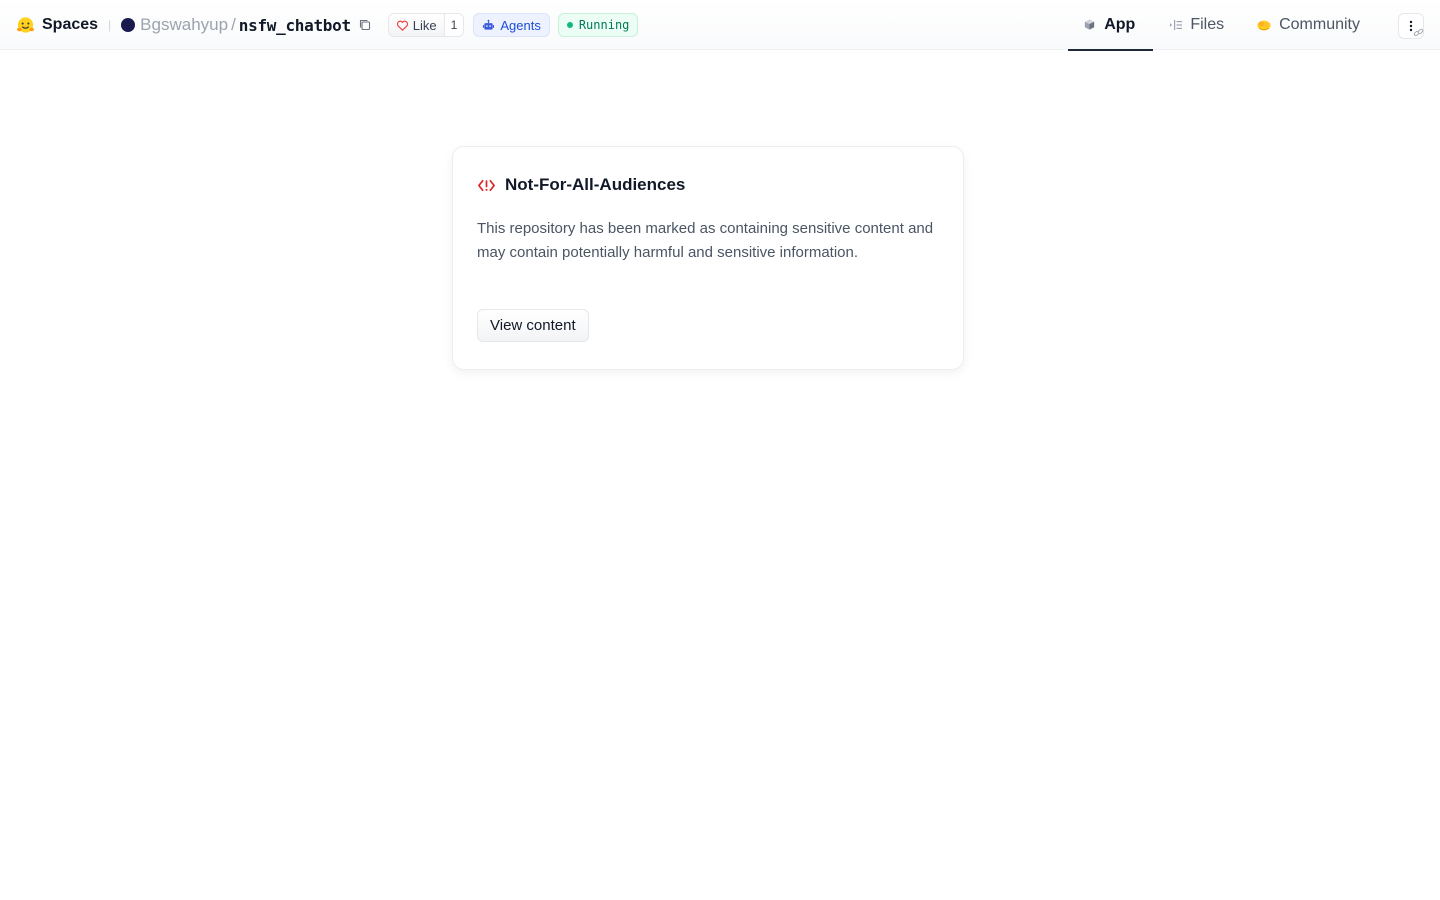  Describe the element at coordinates (1176, 25) in the screenshot. I see `files-icon` at that location.